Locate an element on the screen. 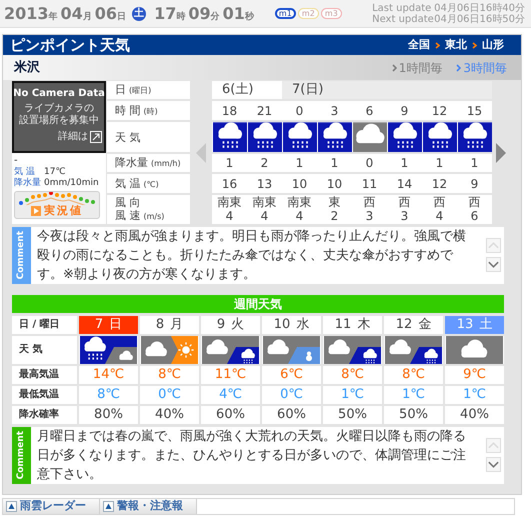 This screenshot has height=532, width=531. cloud-and-sun-icon is located at coordinates (169, 350).